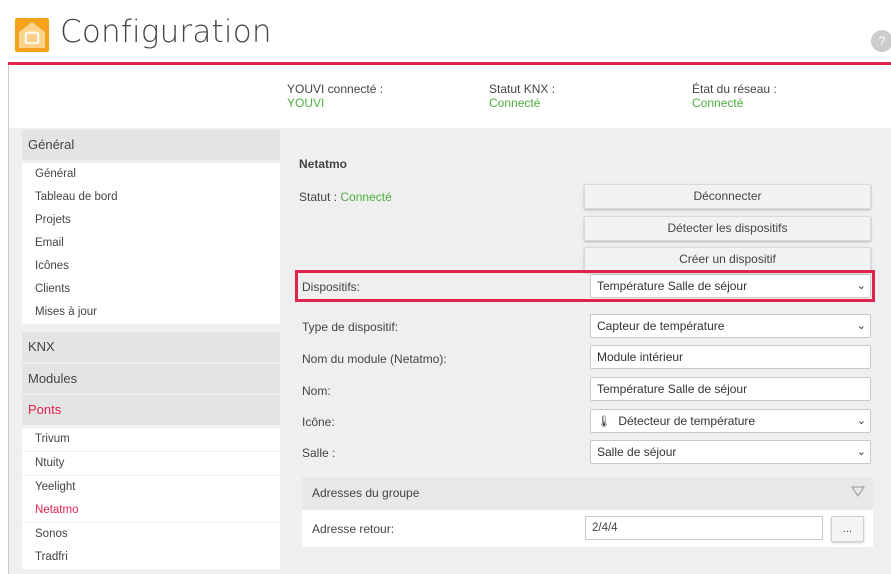  What do you see at coordinates (672, 389) in the screenshot?
I see `nom-value: Température Salle de séjour` at bounding box center [672, 389].